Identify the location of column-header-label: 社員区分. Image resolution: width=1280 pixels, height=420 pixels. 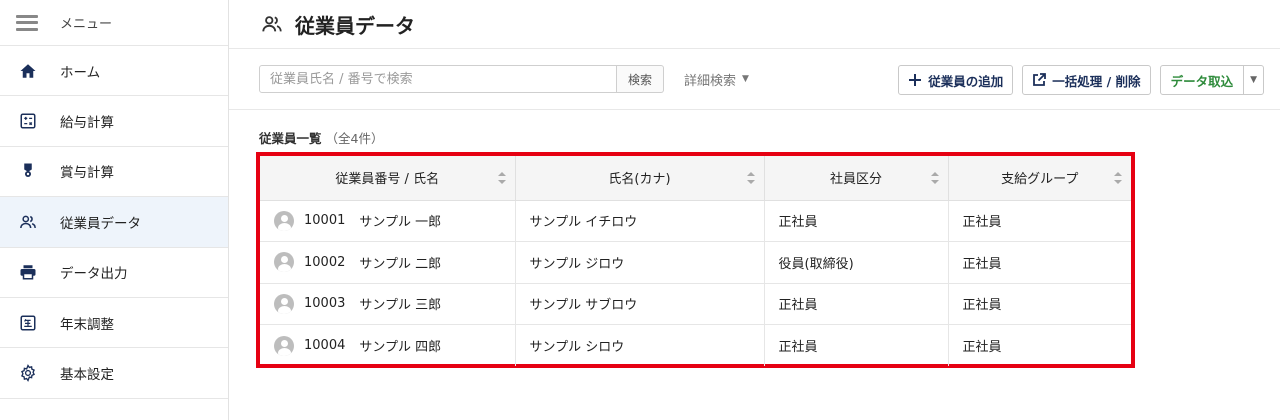
(855, 180).